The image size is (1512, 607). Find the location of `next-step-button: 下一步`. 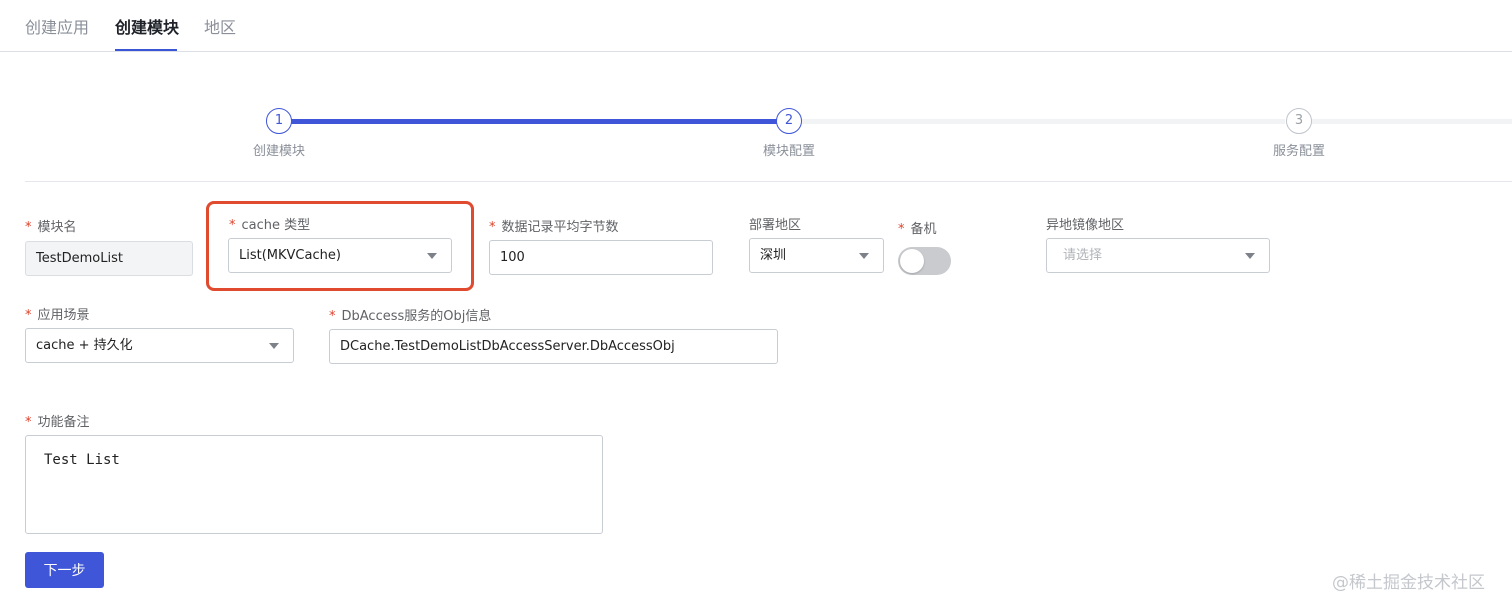

next-step-button: 下一步 is located at coordinates (64, 570).